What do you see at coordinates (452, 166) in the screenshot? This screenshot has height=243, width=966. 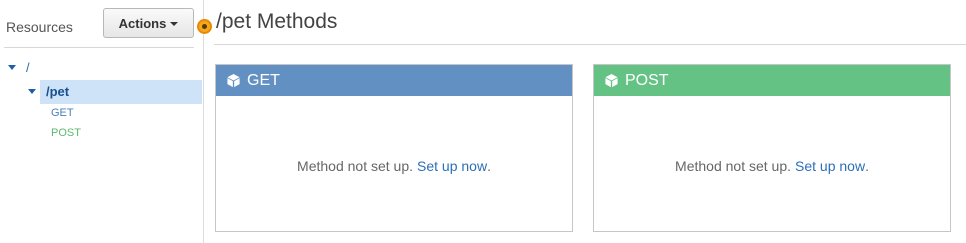 I see `get-setup-now-link: Set up now` at bounding box center [452, 166].